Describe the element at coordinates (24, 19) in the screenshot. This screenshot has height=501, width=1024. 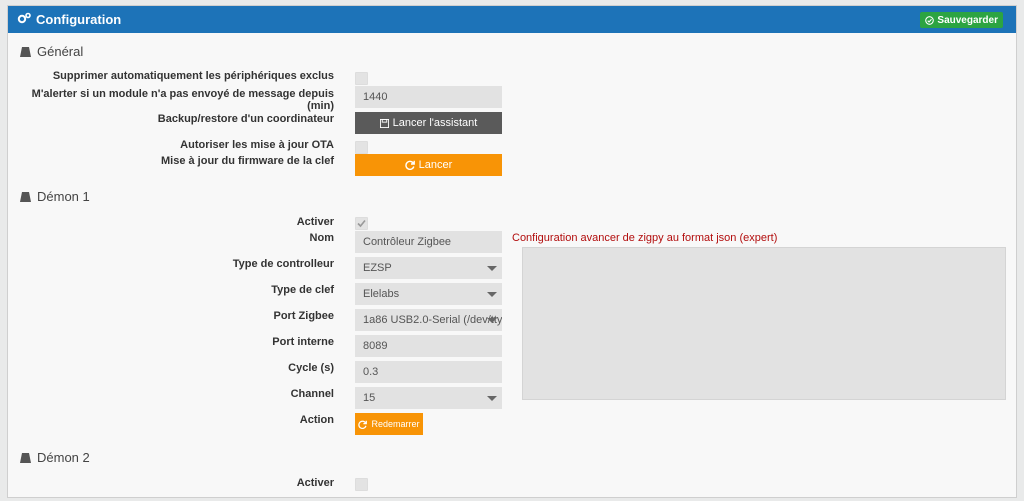
I see `gears-icon` at that location.